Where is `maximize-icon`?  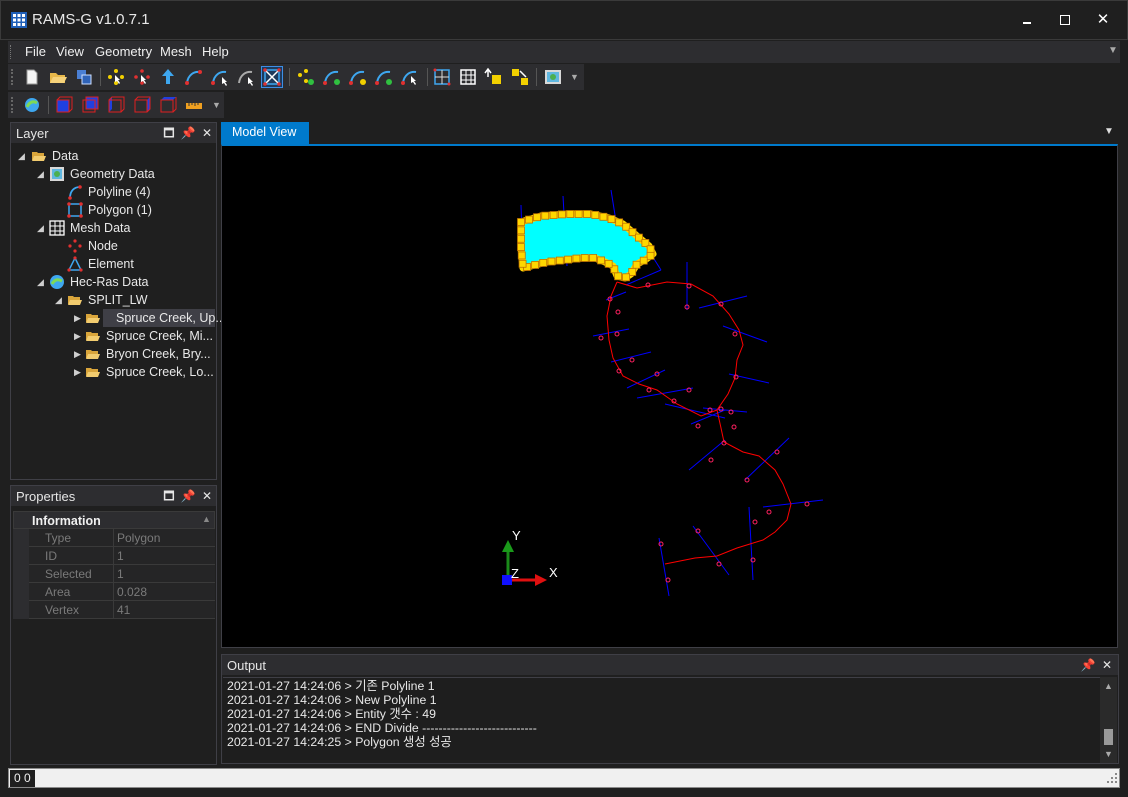 maximize-icon is located at coordinates (1065, 20).